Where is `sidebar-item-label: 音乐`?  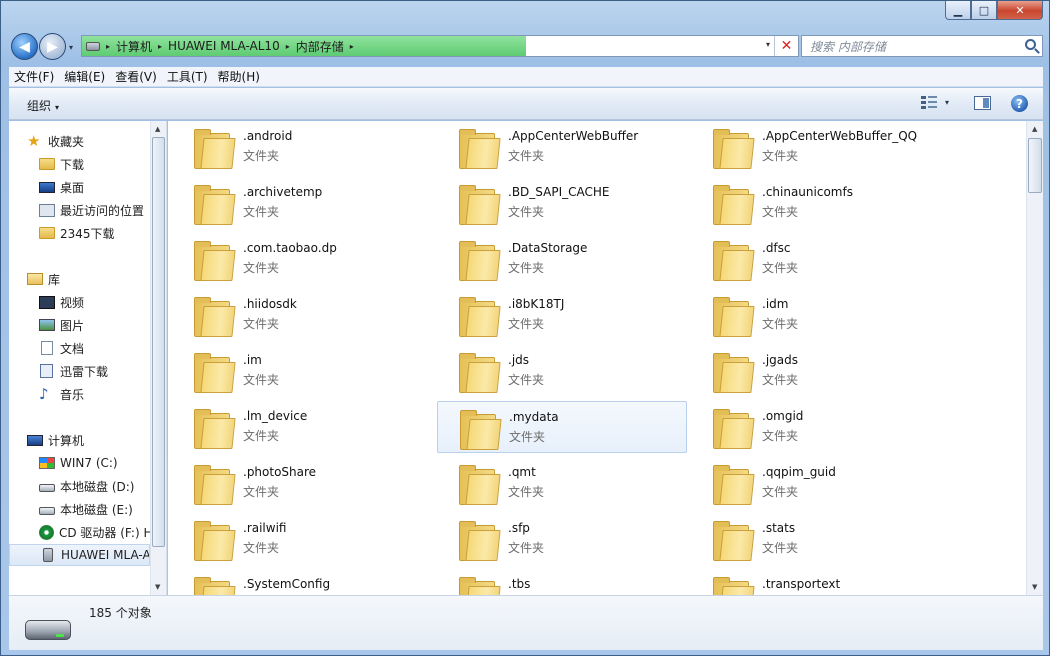
sidebar-item-label: 音乐 is located at coordinates (72, 394).